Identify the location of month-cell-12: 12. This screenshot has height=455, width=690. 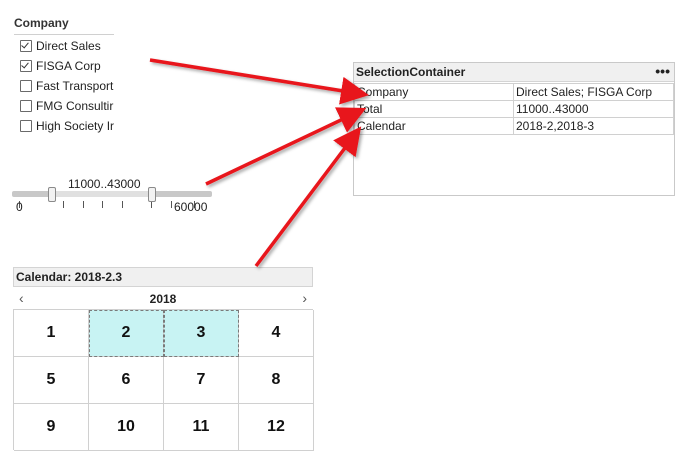
(276, 427).